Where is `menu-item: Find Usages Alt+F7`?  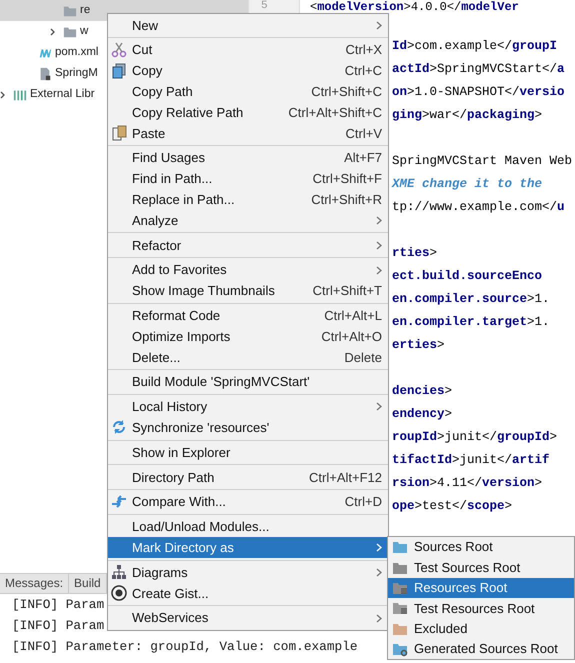
menu-item: Find Usages Alt+F7 is located at coordinates (248, 158).